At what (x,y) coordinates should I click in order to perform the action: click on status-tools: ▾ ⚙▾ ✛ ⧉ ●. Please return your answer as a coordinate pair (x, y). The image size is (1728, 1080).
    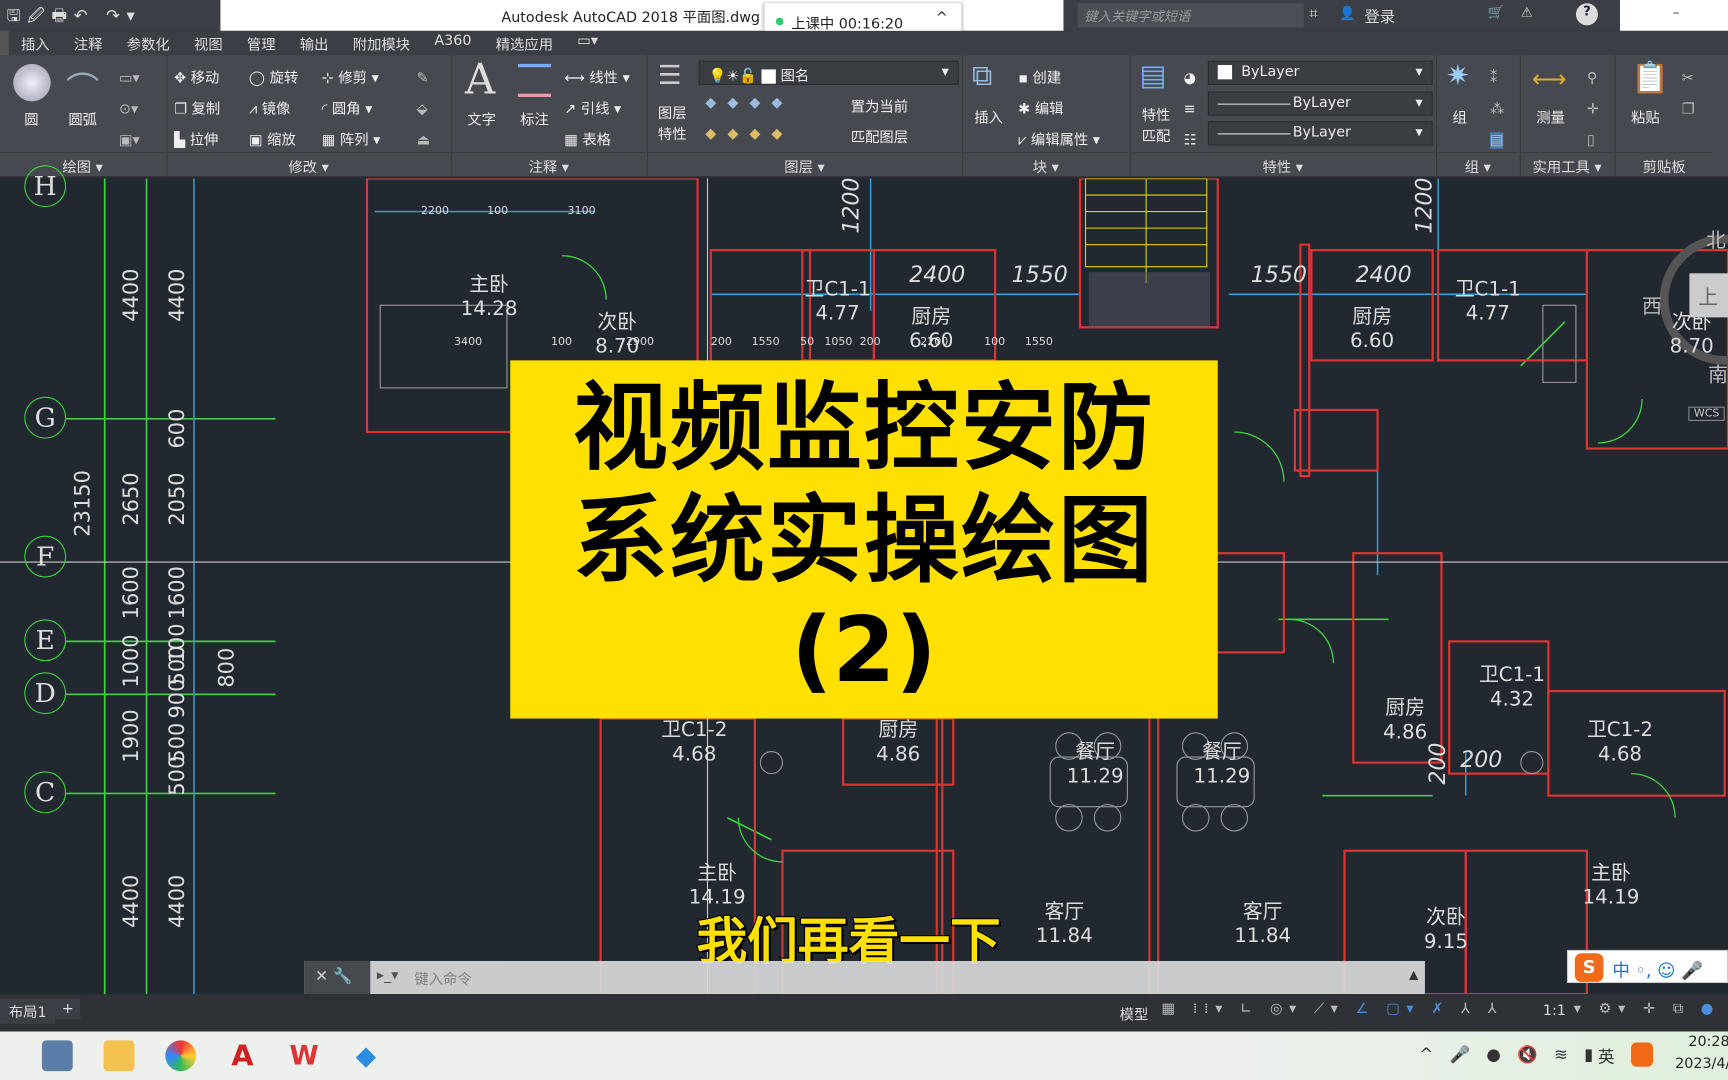
    Looking at the image, I should click on (1647, 1009).